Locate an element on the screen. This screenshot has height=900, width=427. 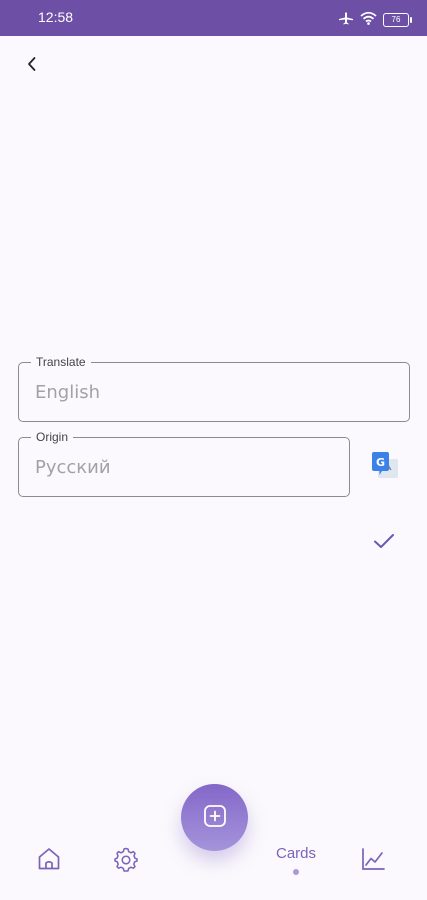
status-time: 12:58 is located at coordinates (56, 17).